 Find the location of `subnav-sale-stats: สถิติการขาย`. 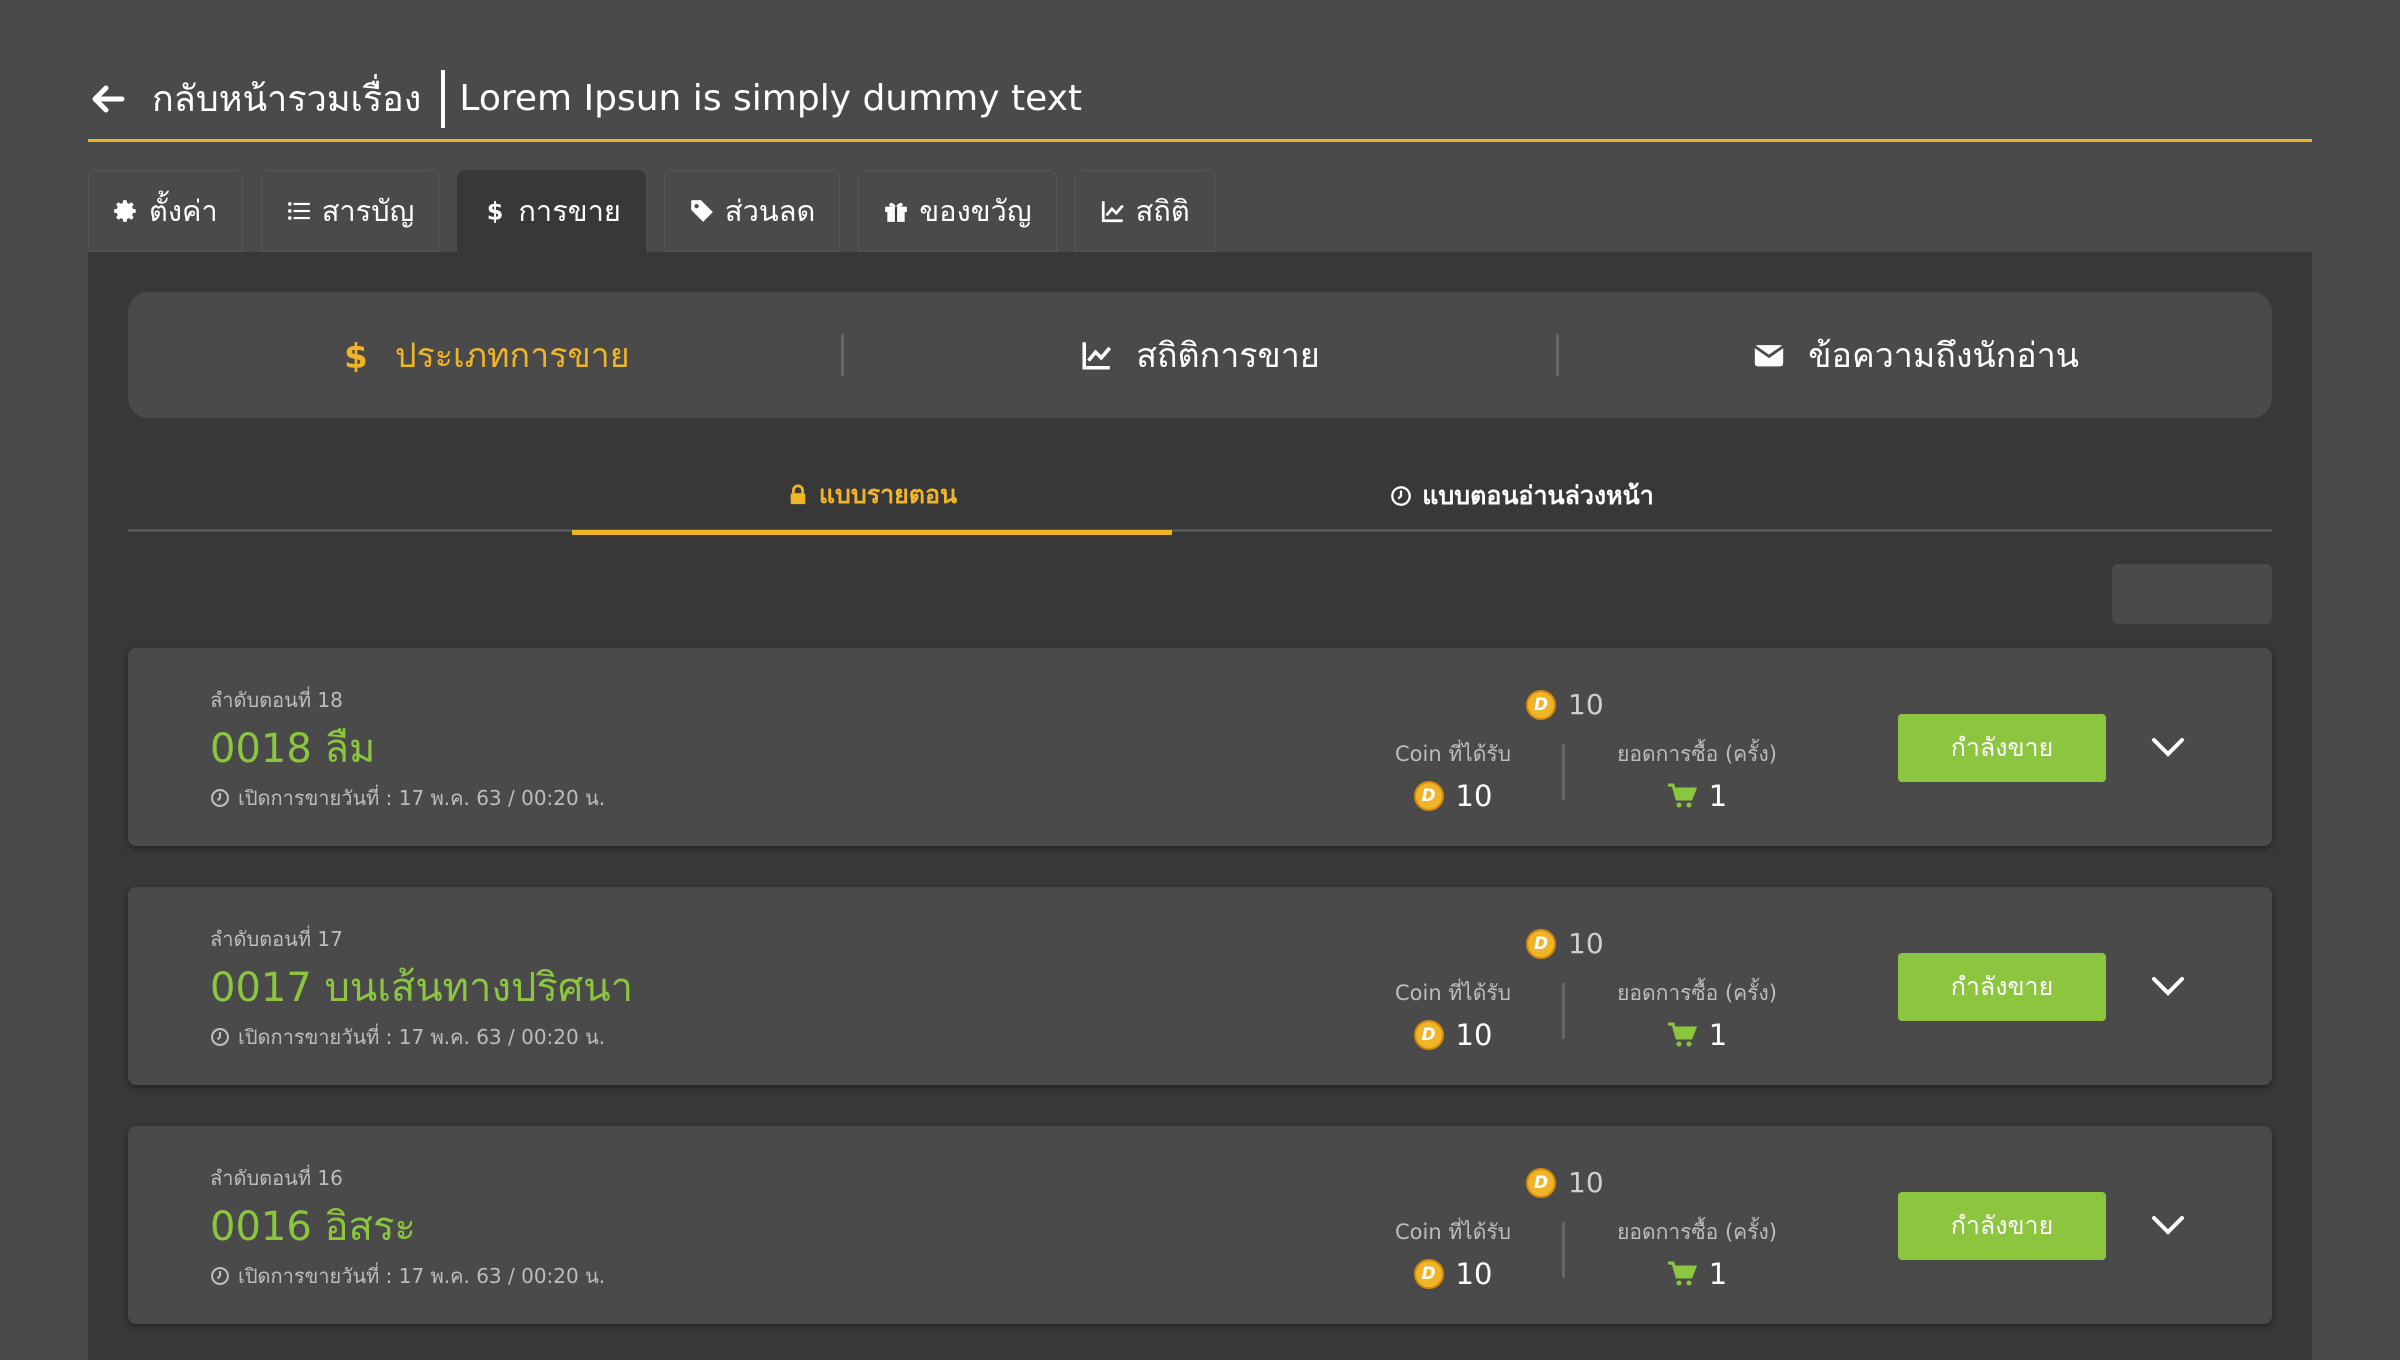

subnav-sale-stats: สถิติการขาย is located at coordinates (1200, 355).